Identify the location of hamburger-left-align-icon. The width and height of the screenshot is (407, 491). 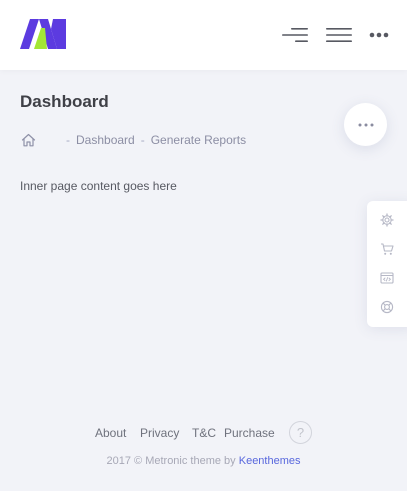
(295, 35).